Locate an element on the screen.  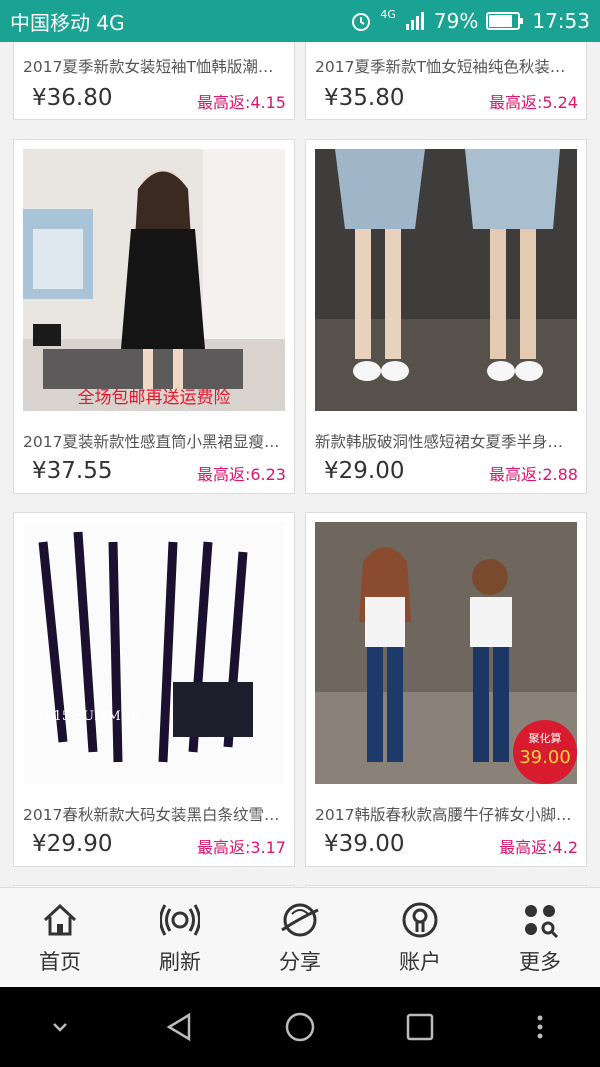
product-card: 2017夏季新款T恤女短袖纯色秋装… ¥35.80 最高返:5.24 is located at coordinates (446, 81).